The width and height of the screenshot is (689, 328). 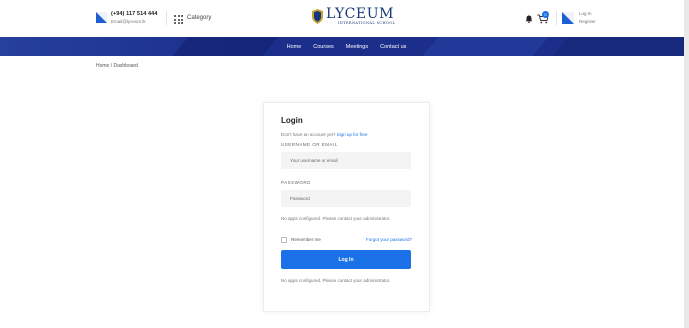 I want to click on signup-prompt-text: Don't have an account yet?, so click(x=308, y=134).